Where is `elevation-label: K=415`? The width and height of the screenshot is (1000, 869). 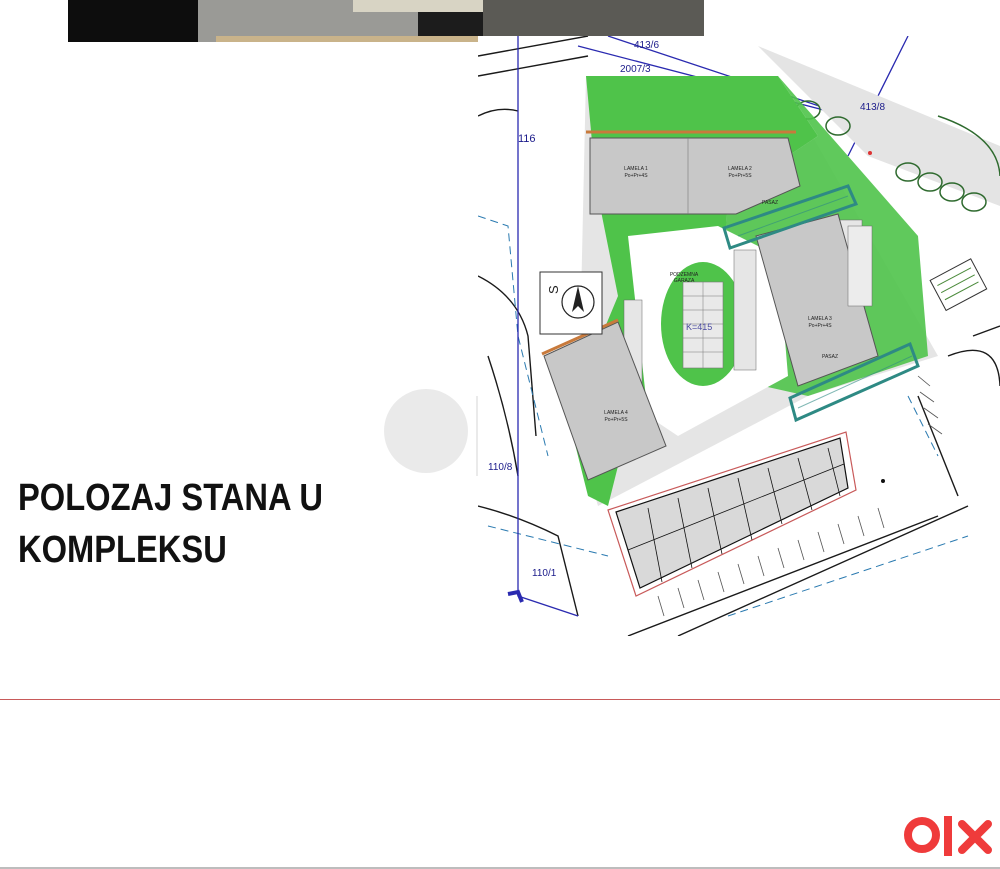 elevation-label: K=415 is located at coordinates (699, 327).